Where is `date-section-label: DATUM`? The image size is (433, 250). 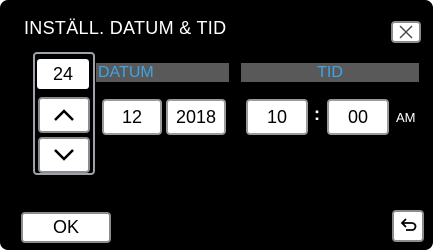 date-section-label: DATUM is located at coordinates (126, 72).